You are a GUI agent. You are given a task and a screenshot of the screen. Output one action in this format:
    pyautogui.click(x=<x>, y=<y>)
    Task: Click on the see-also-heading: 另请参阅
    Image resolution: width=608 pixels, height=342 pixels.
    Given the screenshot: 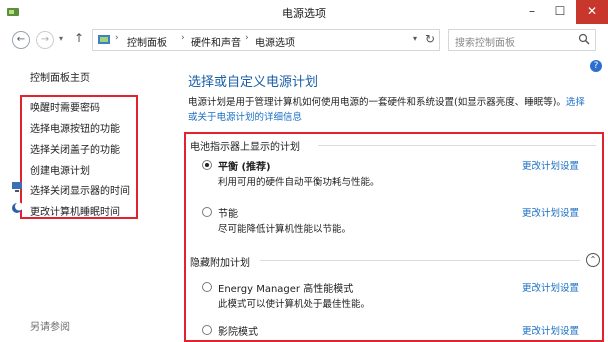 What is the action you would take?
    pyautogui.click(x=50, y=327)
    